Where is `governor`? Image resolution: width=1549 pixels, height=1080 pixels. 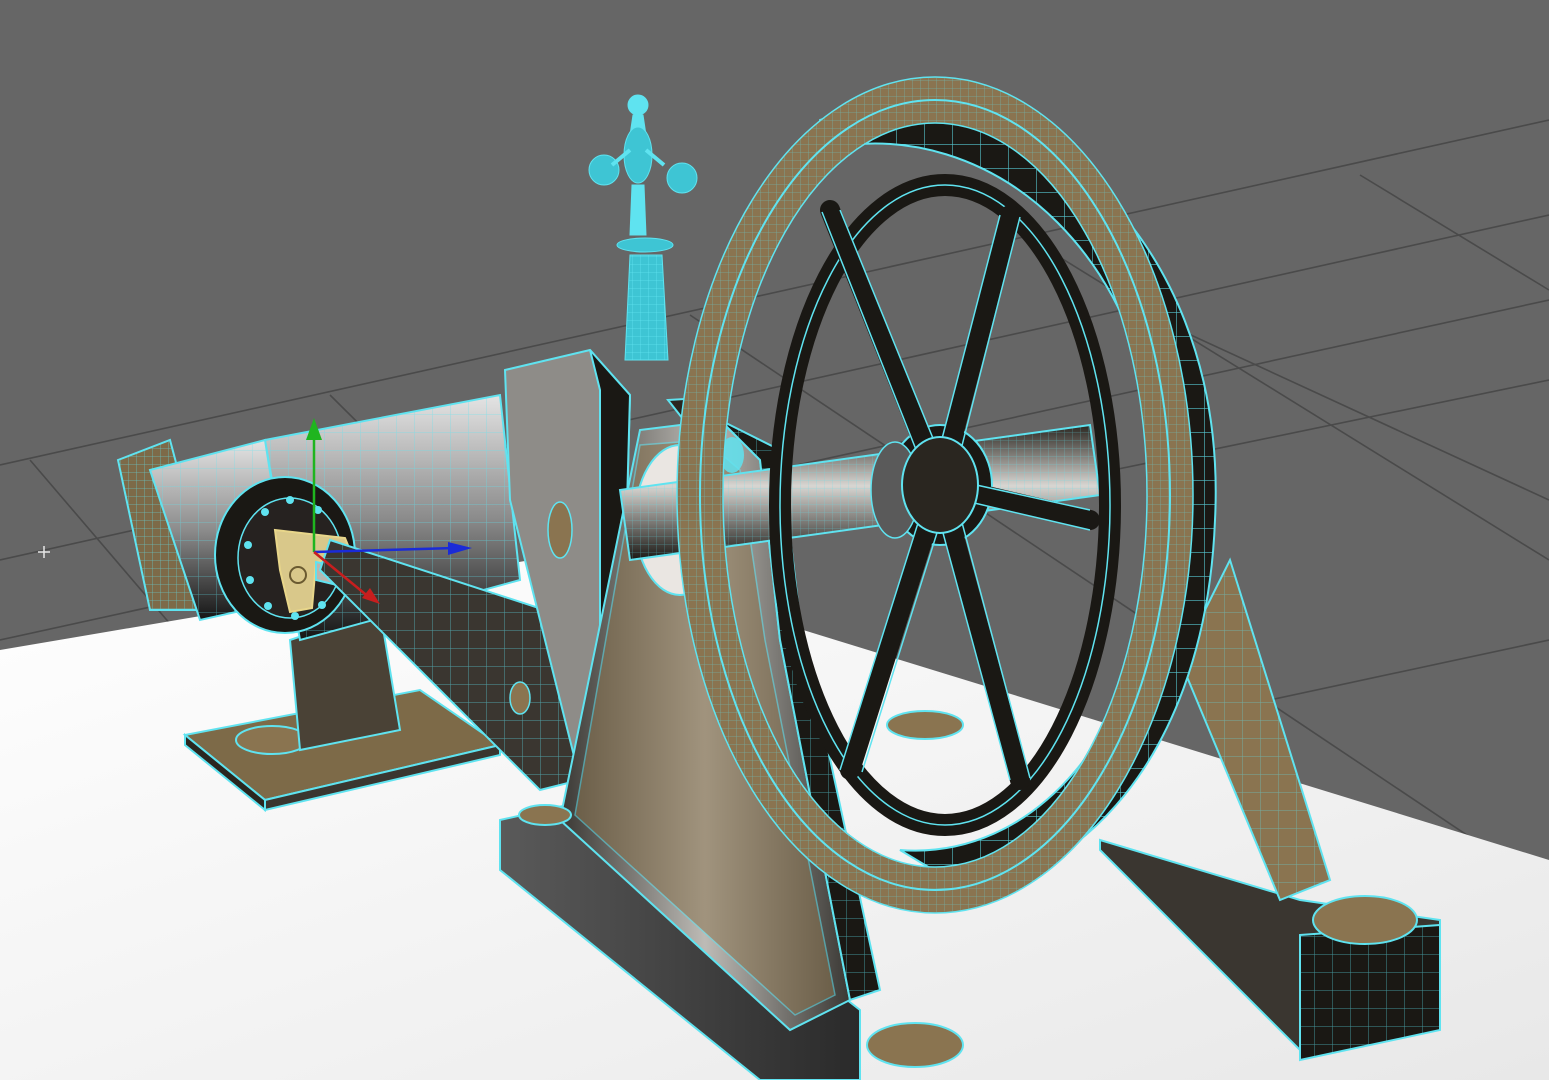 governor is located at coordinates (643, 227).